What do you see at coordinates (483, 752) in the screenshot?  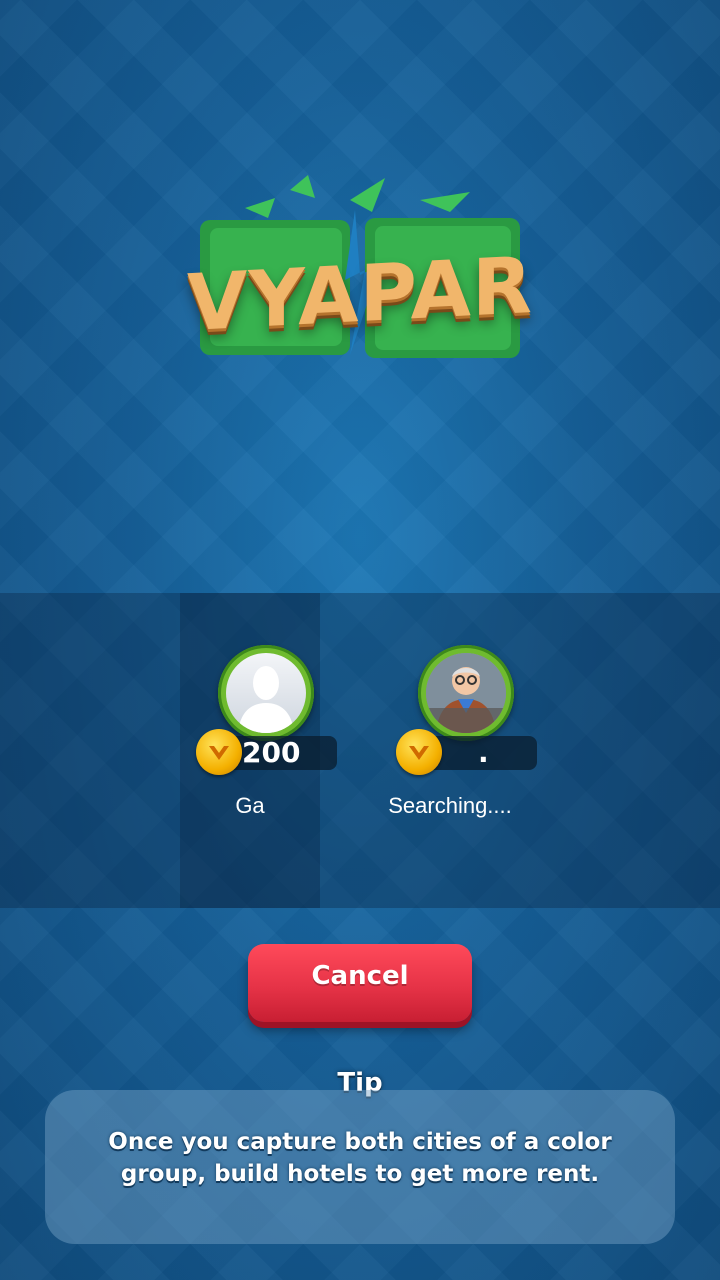 I see `coin-balance-value: .` at bounding box center [483, 752].